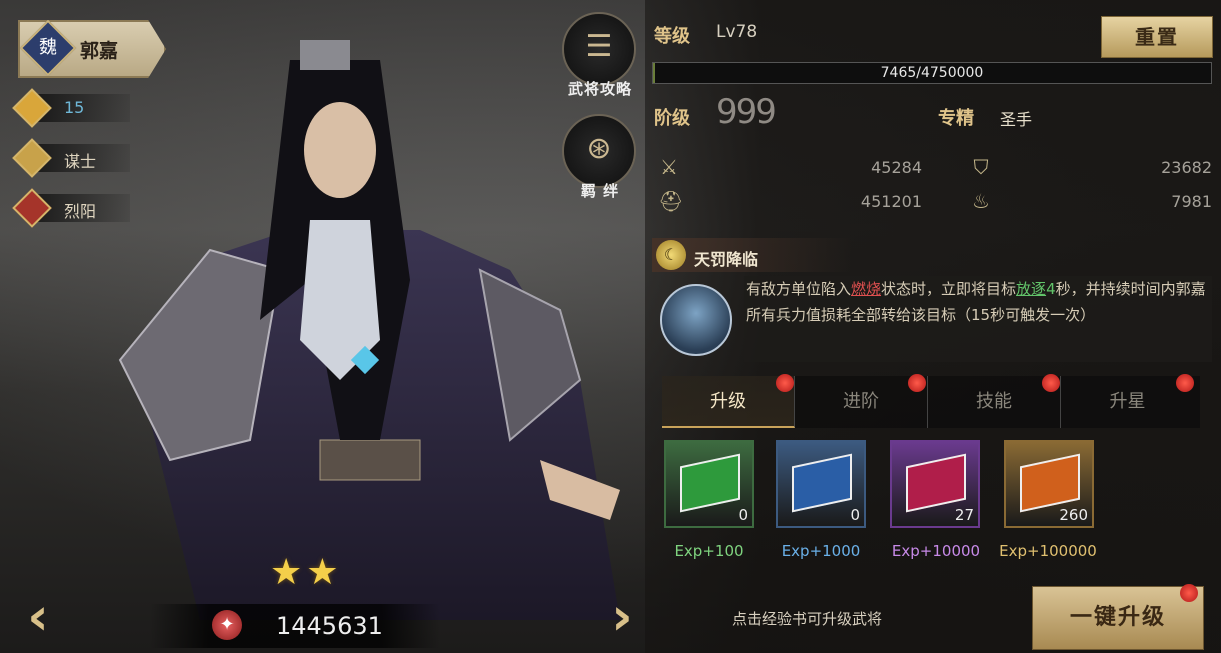 This screenshot has height=653, width=1221. I want to click on shield-icon: ⛉, so click(981, 167).